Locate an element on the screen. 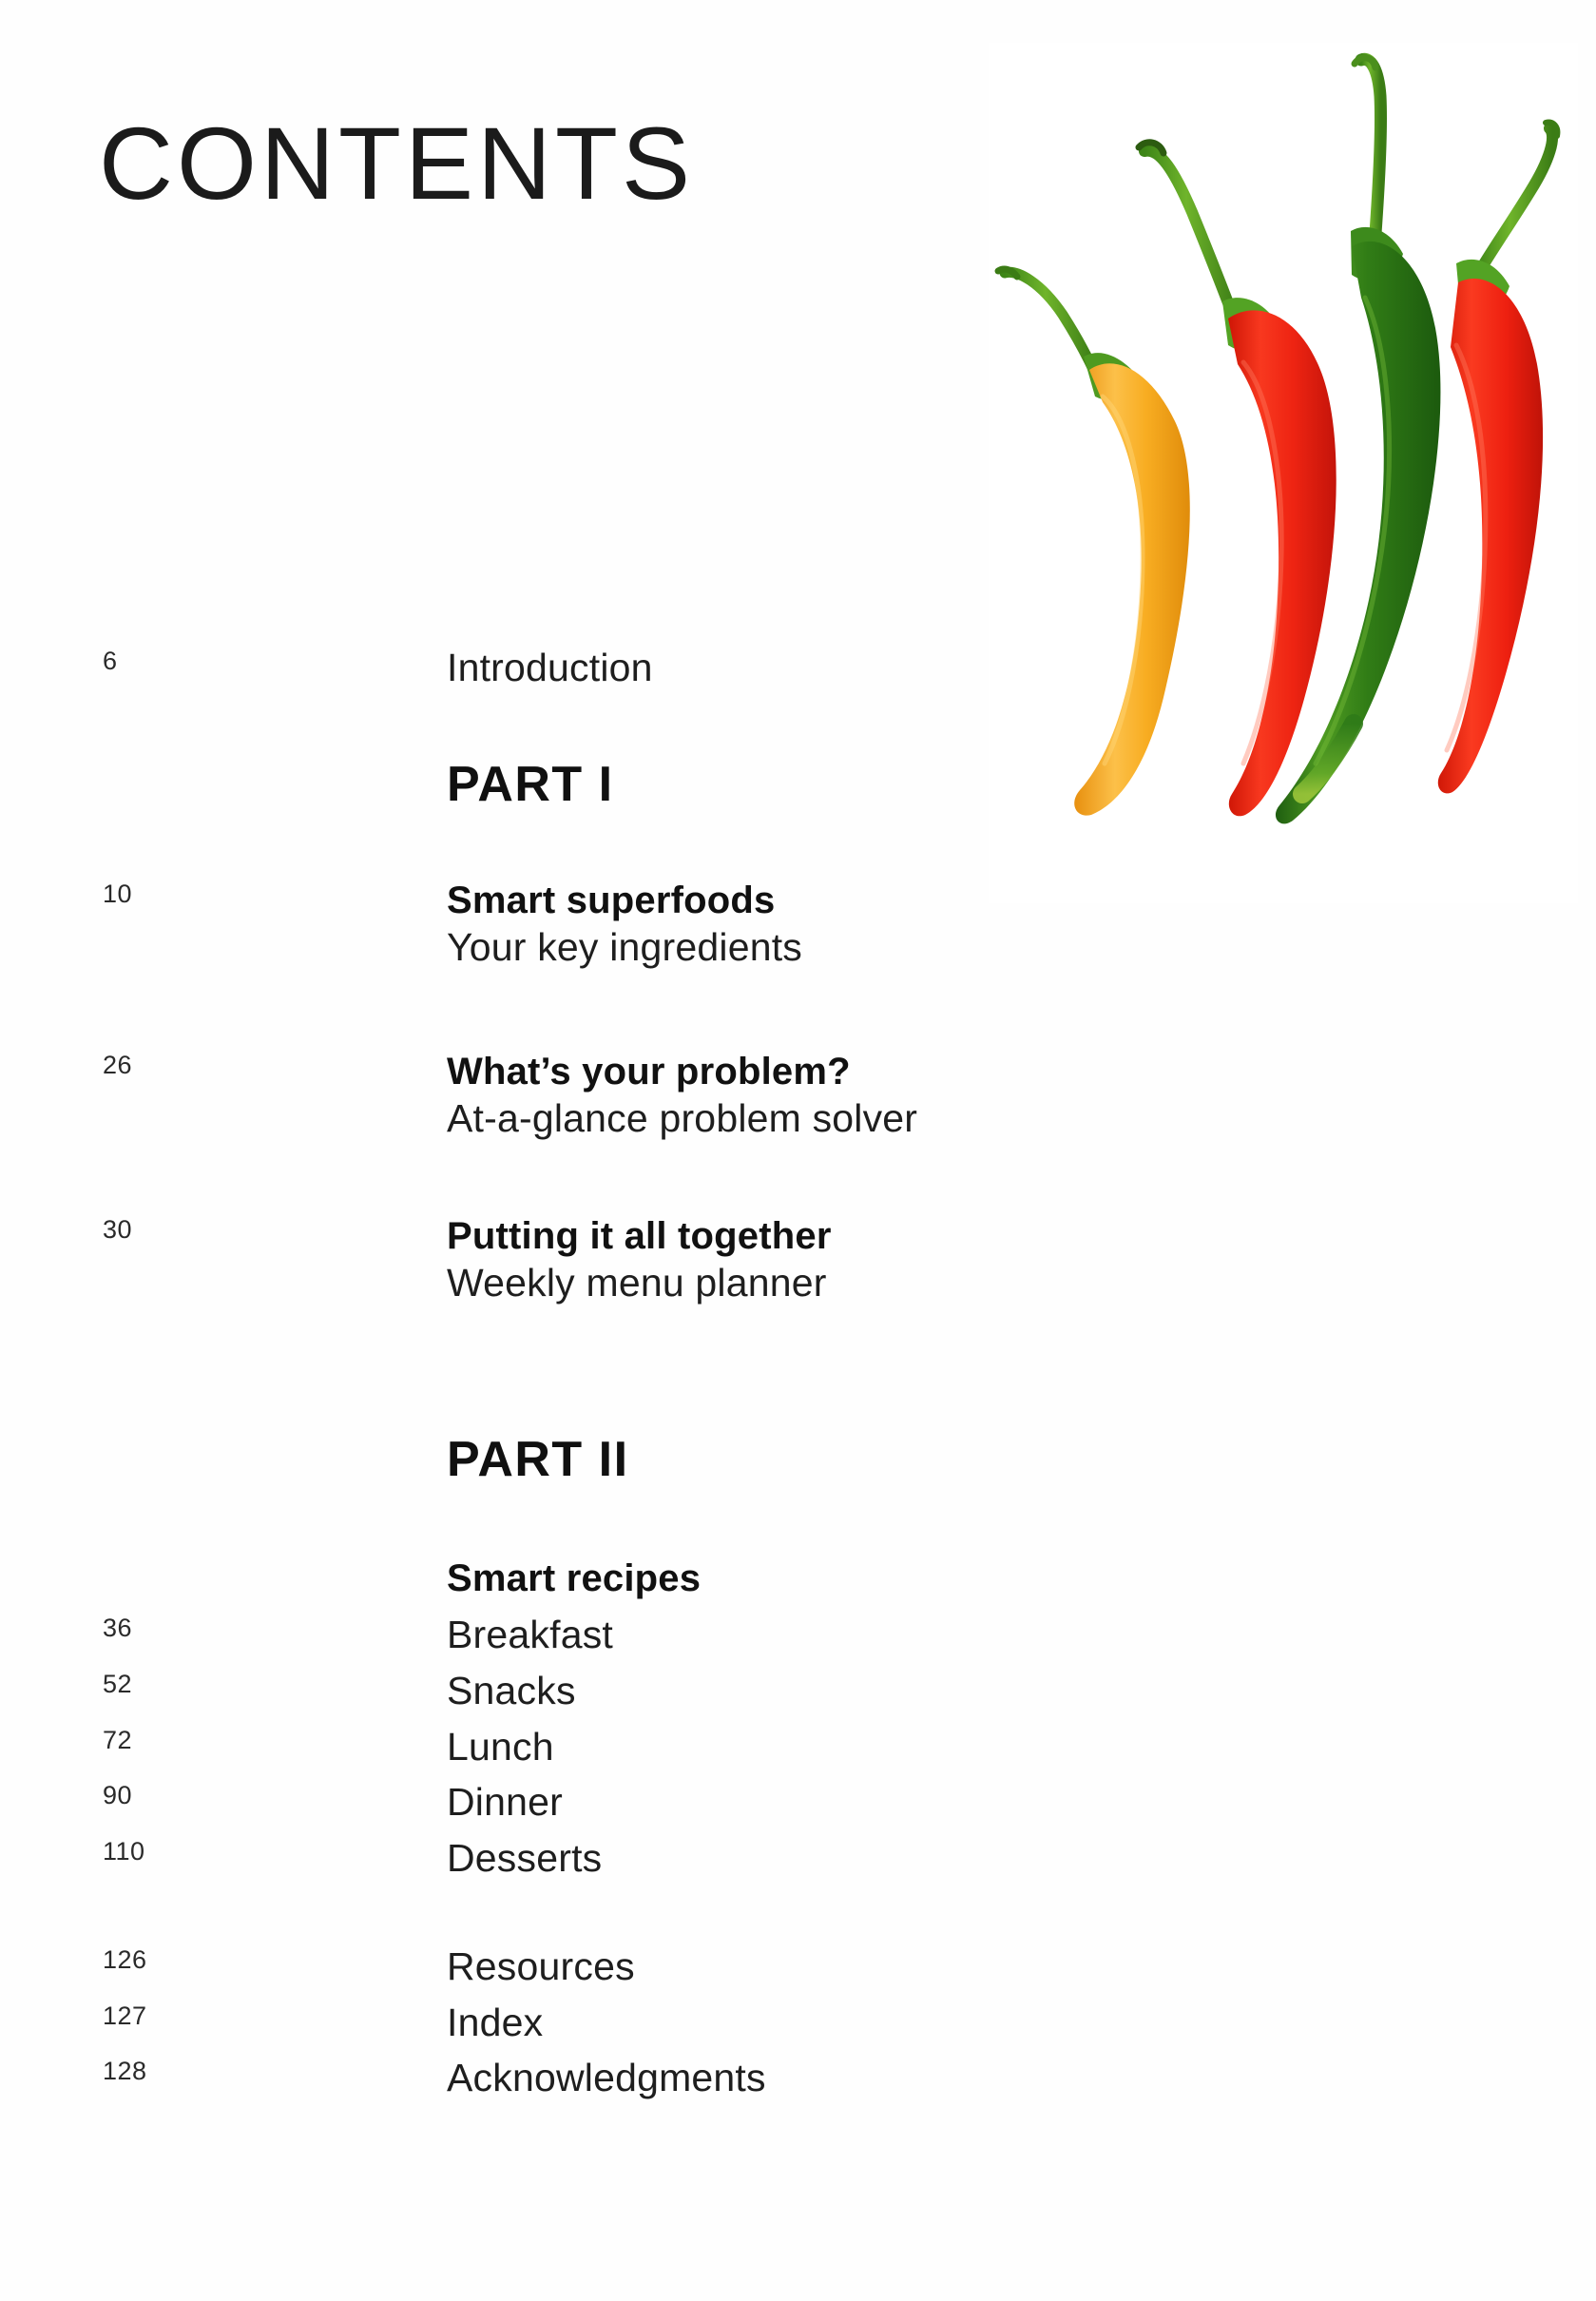 The height and width of the screenshot is (2301, 1596). page-number: 128 is located at coordinates (125, 2071).